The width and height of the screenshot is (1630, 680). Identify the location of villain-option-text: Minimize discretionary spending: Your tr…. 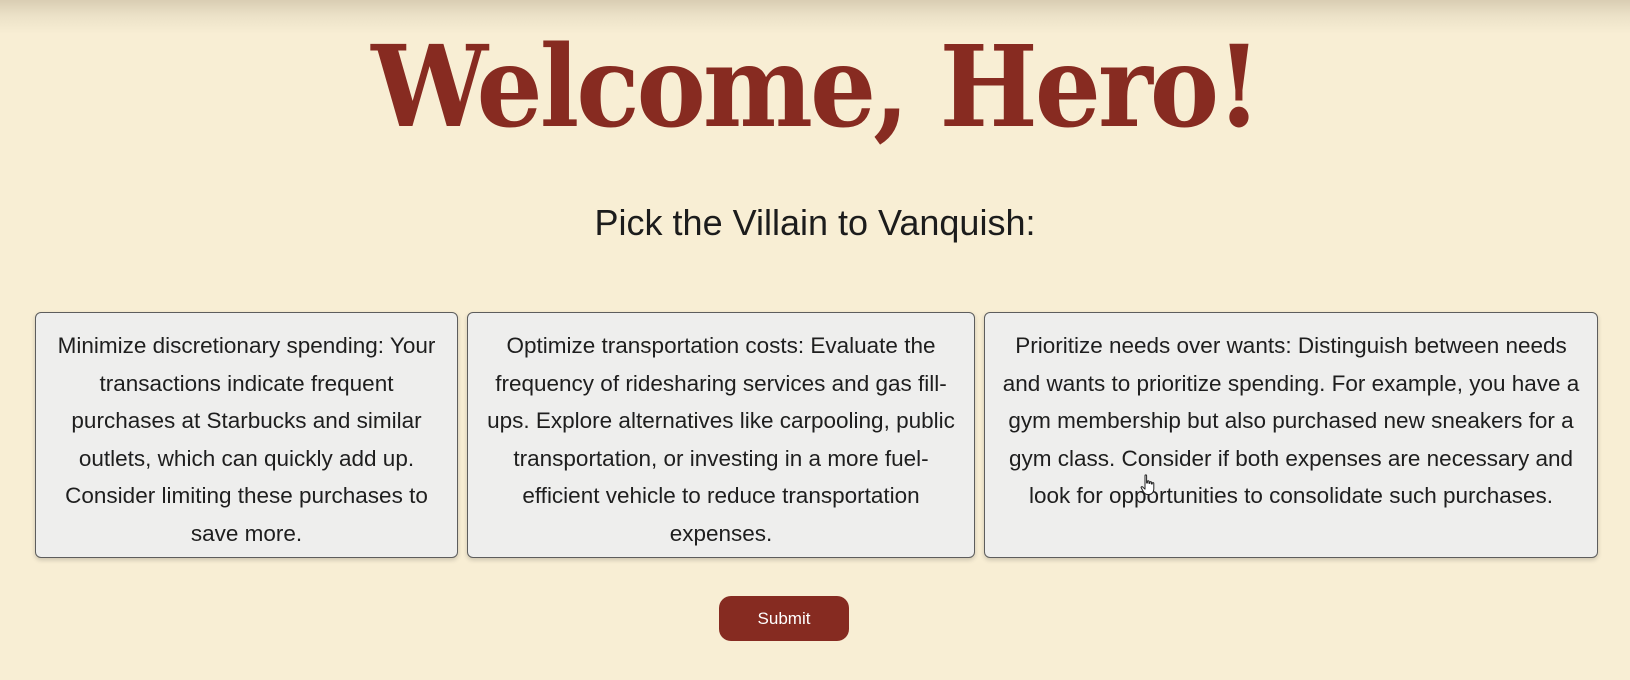
(246, 439).